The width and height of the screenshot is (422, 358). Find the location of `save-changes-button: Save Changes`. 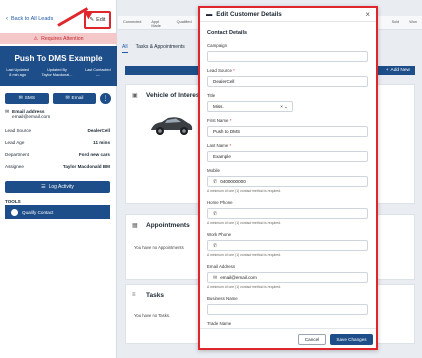

save-changes-button: Save Changes is located at coordinates (351, 339).